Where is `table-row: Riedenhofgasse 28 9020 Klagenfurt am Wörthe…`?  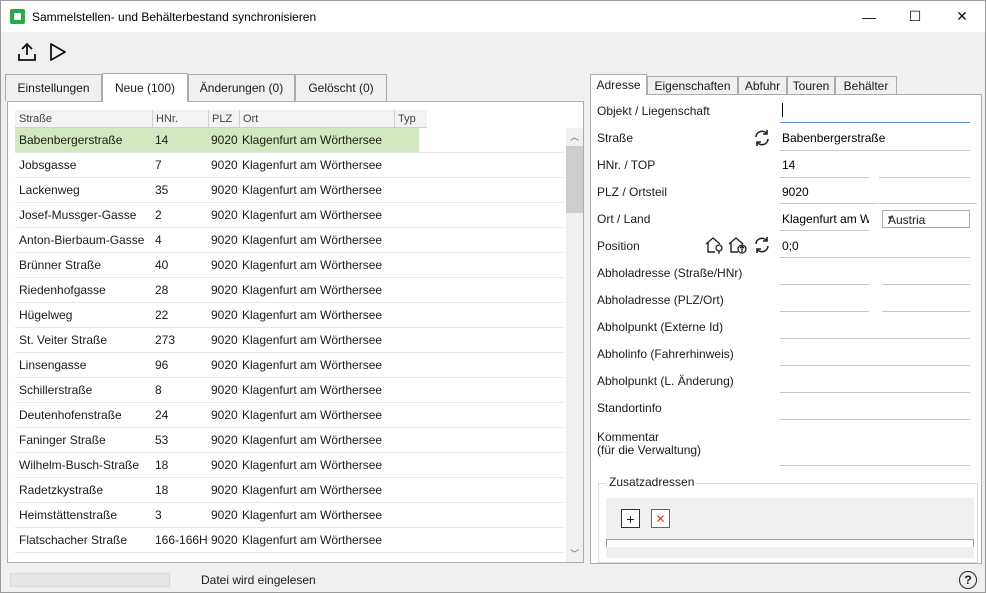
table-row: Riedenhofgasse 28 9020 Klagenfurt am Wörthe… is located at coordinates (289, 290).